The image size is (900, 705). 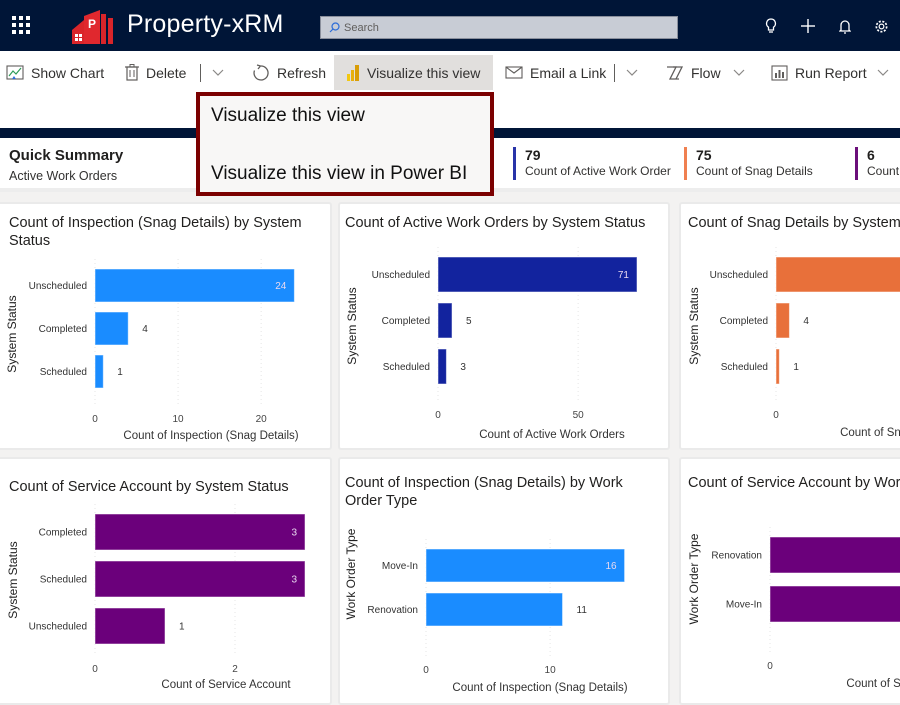 I want to click on kpi-label: Count of Active Work Order, so click(x=598, y=171).